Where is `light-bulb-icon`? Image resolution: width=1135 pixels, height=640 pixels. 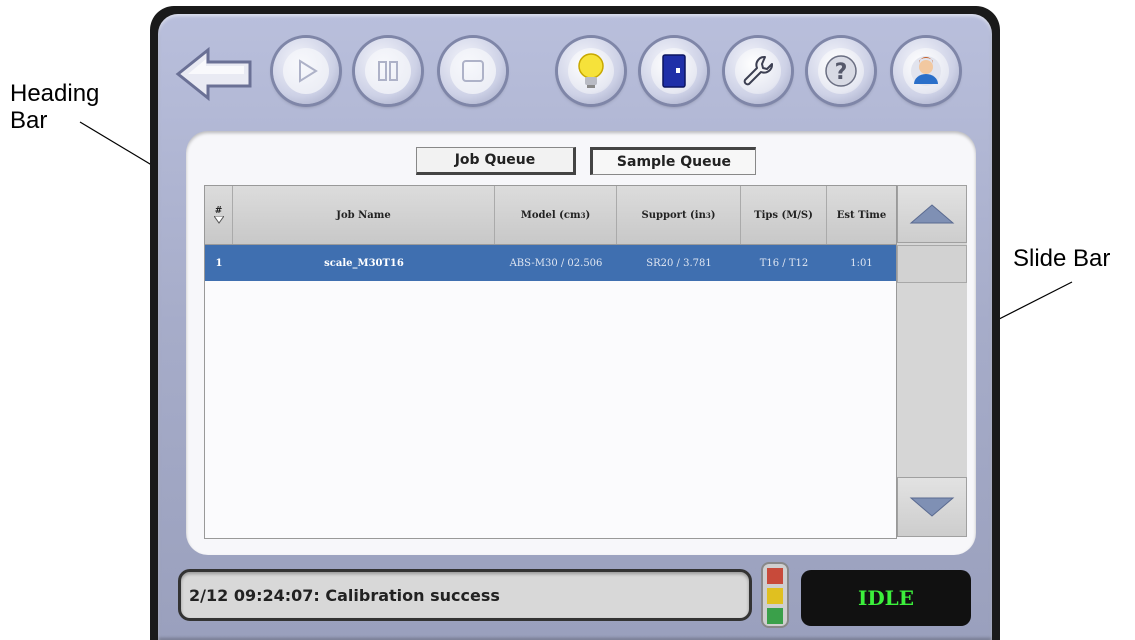 light-bulb-icon is located at coordinates (591, 70).